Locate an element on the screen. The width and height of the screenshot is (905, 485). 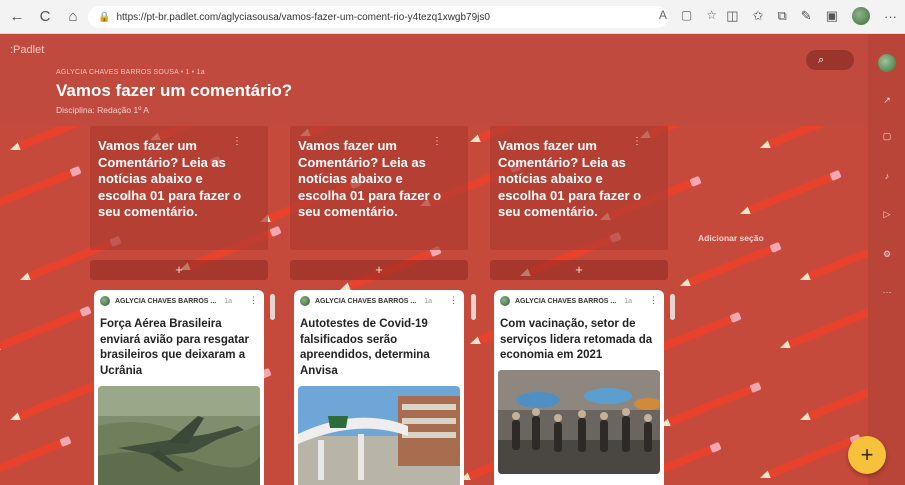
post-image-street is located at coordinates (579, 422).